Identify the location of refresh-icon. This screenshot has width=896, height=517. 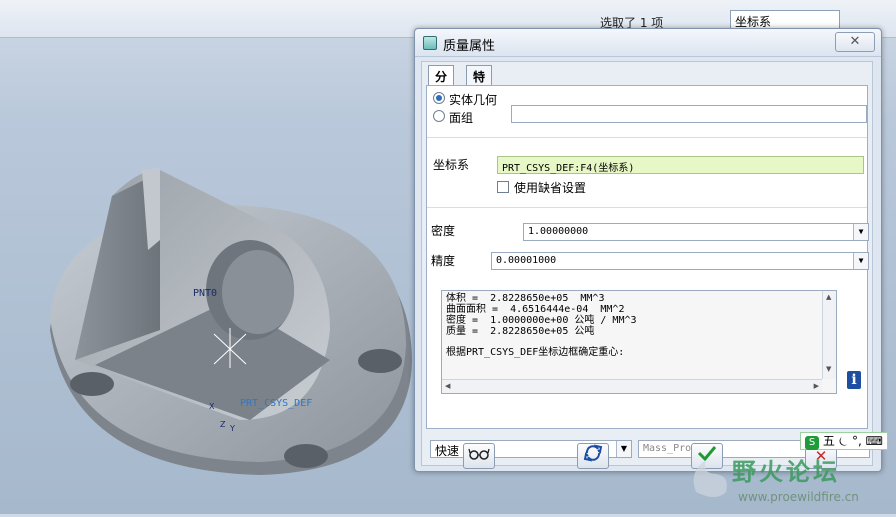
(593, 453).